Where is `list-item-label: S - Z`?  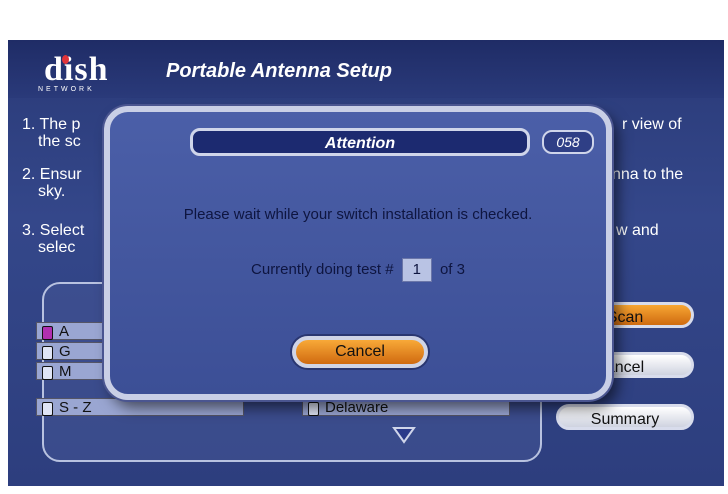
list-item-label: S - Z is located at coordinates (75, 407).